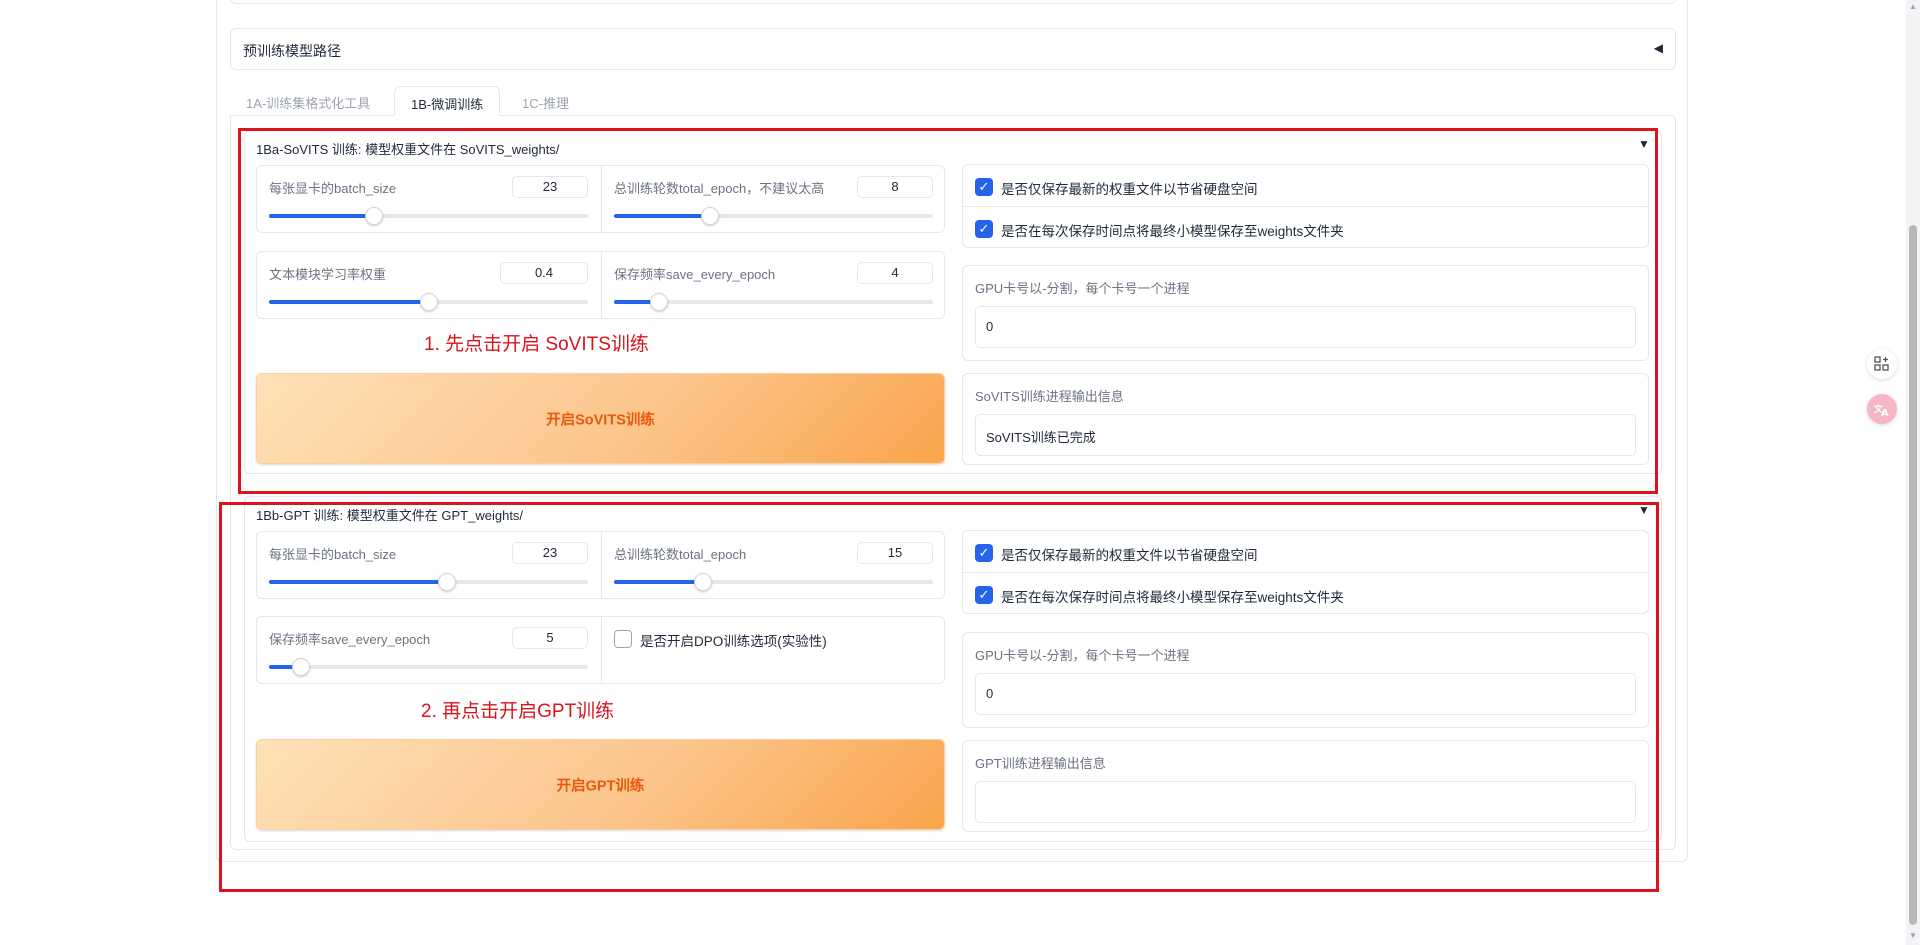 This screenshot has height=945, width=1920. I want to click on translate-icon: 文 A, so click(1882, 409).